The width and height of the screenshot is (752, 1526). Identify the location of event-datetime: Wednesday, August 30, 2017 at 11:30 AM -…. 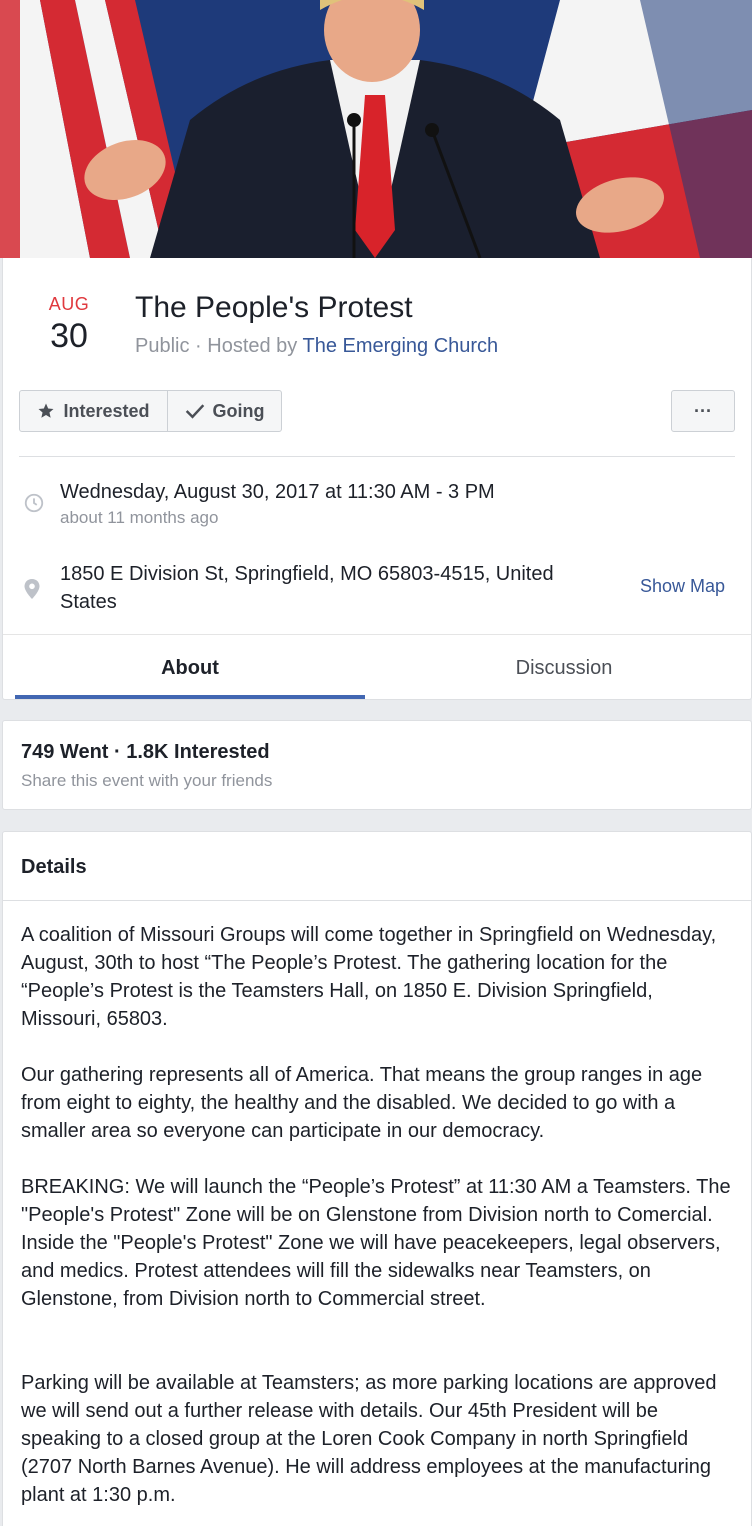
(277, 492).